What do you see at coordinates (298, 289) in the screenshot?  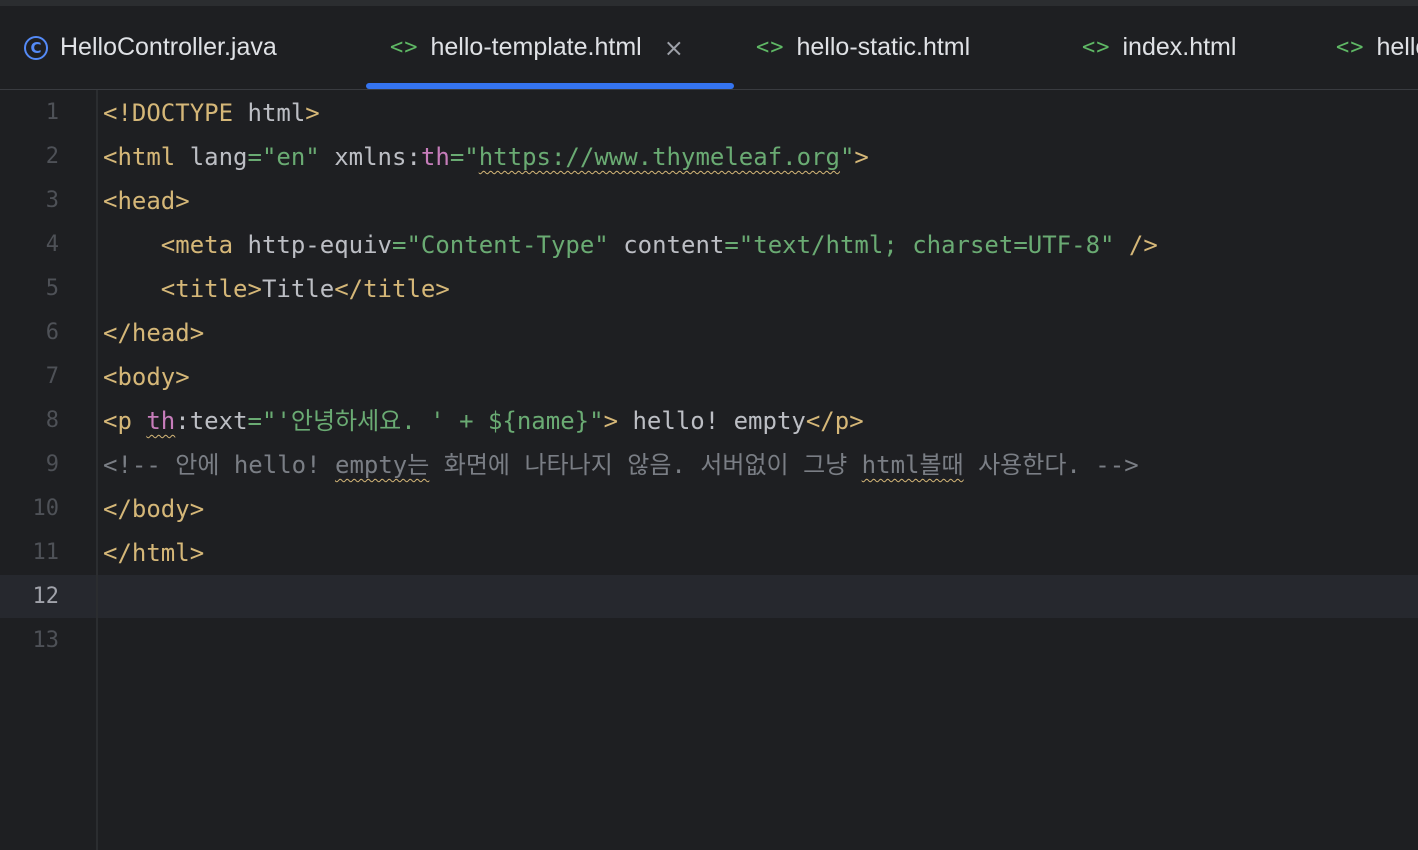 I see `token: Title` at bounding box center [298, 289].